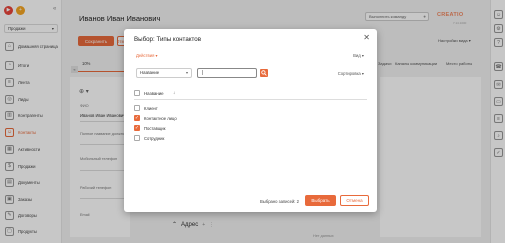 Image resolution: width=505 pixels, height=243 pixels. What do you see at coordinates (154, 93) in the screenshot?
I see `column-header-name: Название` at bounding box center [154, 93].